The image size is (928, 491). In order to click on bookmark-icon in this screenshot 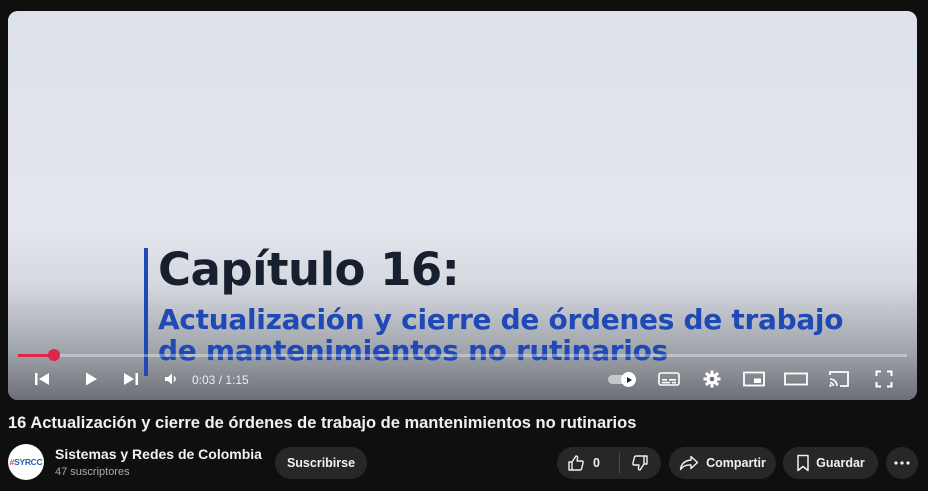, I will do `click(803, 463)`.